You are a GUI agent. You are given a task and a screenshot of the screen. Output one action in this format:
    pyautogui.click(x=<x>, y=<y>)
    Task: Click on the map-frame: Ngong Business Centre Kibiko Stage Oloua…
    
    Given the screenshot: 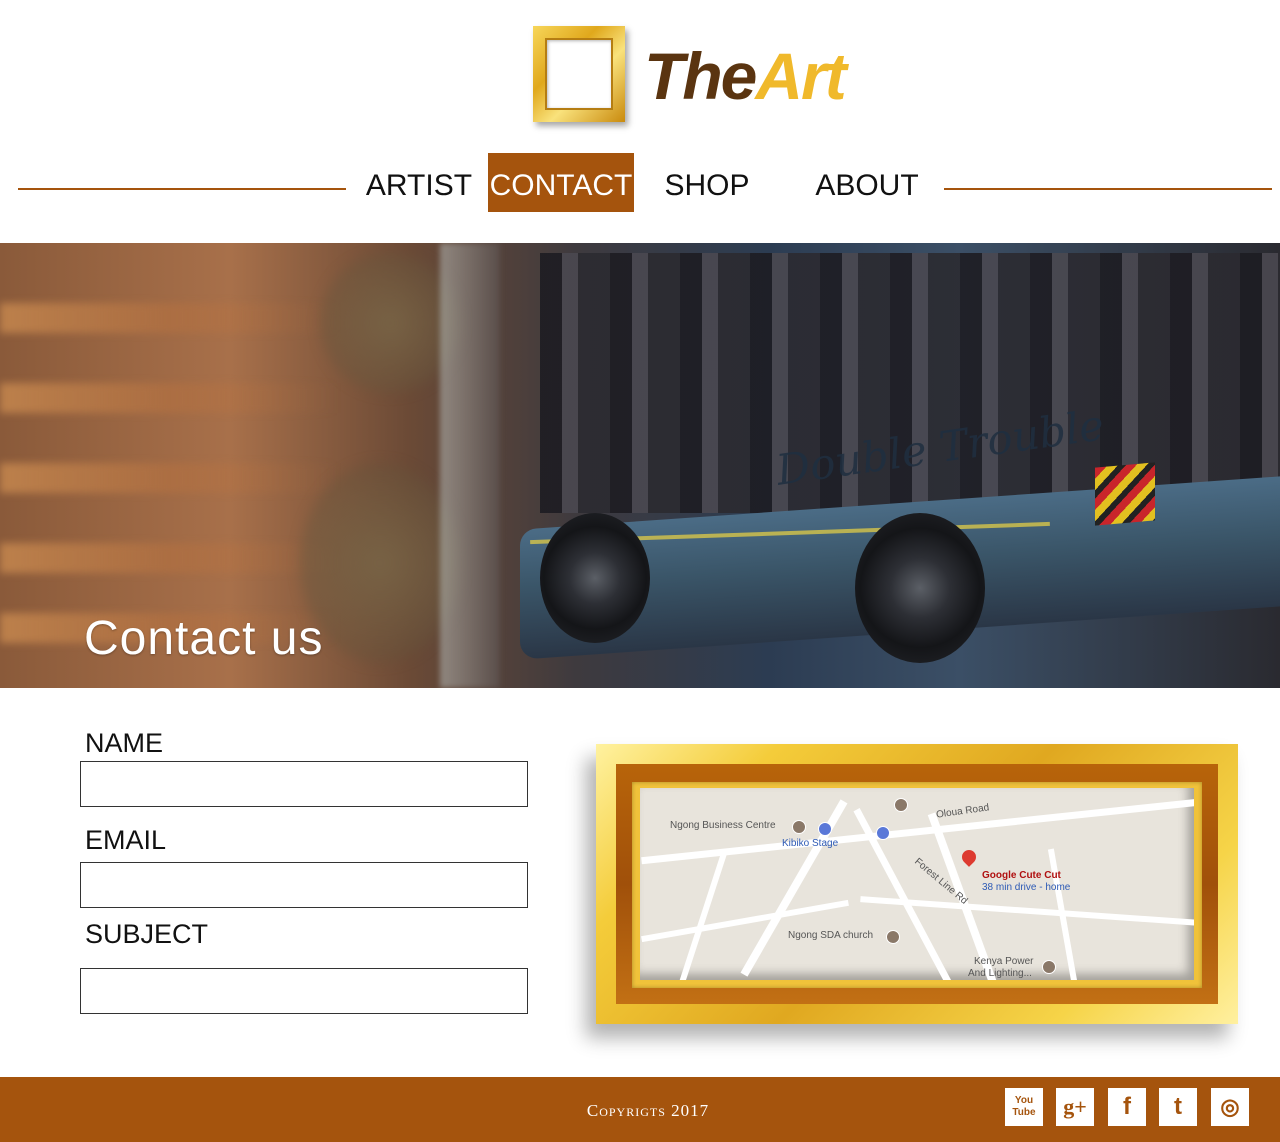 What is the action you would take?
    pyautogui.click(x=917, y=884)
    